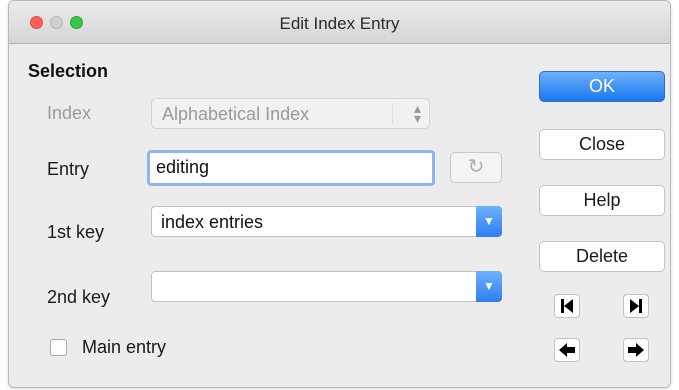 Image resolution: width=679 pixels, height=390 pixels. Describe the element at coordinates (79, 297) in the screenshot. I see `key2-label: 2nd key` at that location.